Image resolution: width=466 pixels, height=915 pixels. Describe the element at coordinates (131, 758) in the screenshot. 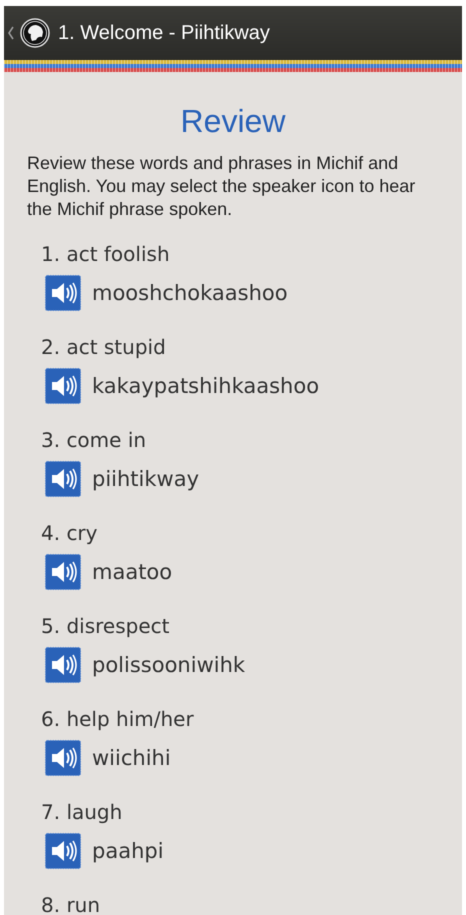

I see `michif-phrase: wiichihi` at that location.